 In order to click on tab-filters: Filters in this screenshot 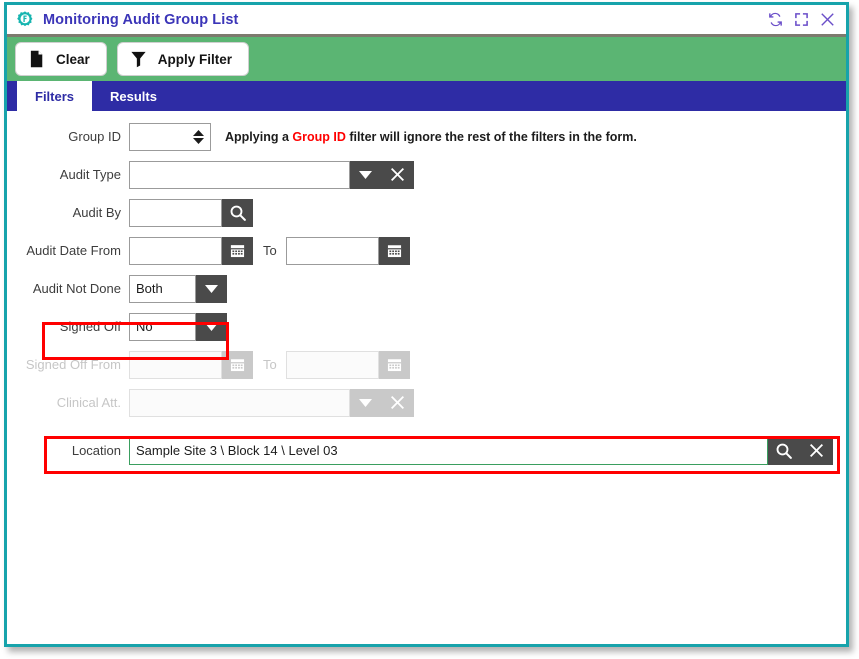, I will do `click(55, 96)`.